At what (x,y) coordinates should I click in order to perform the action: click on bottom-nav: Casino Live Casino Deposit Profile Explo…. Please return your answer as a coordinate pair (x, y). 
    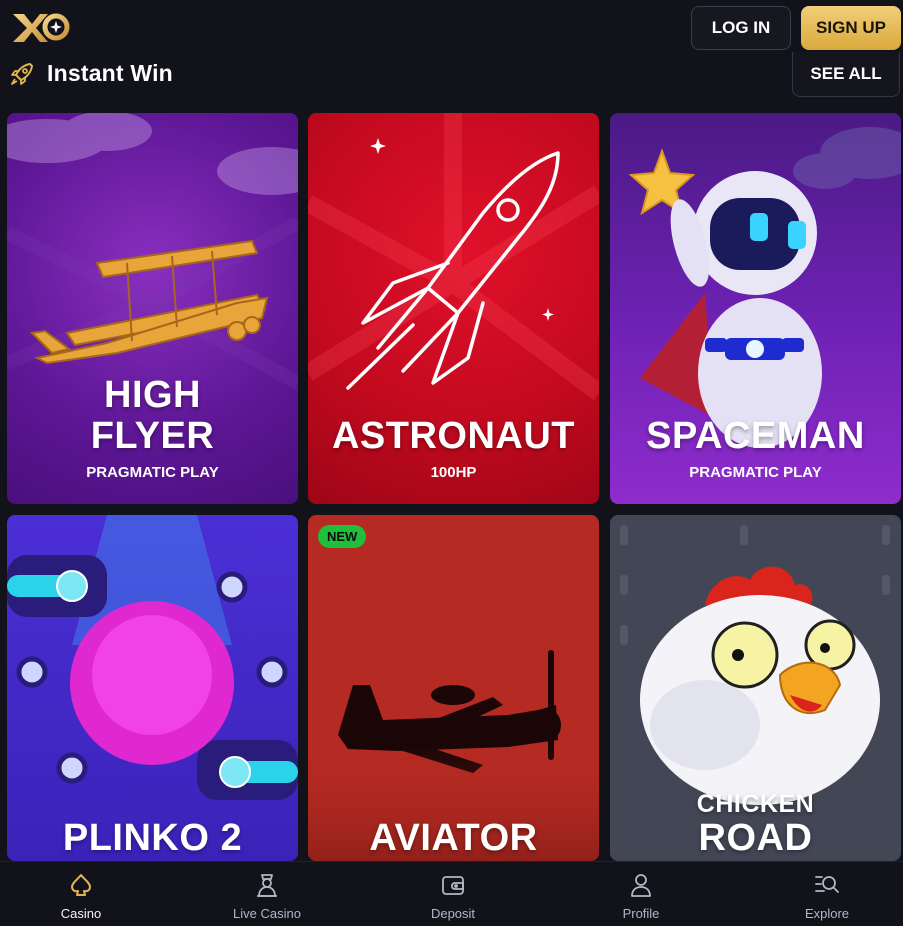
    Looking at the image, I should click on (451, 893).